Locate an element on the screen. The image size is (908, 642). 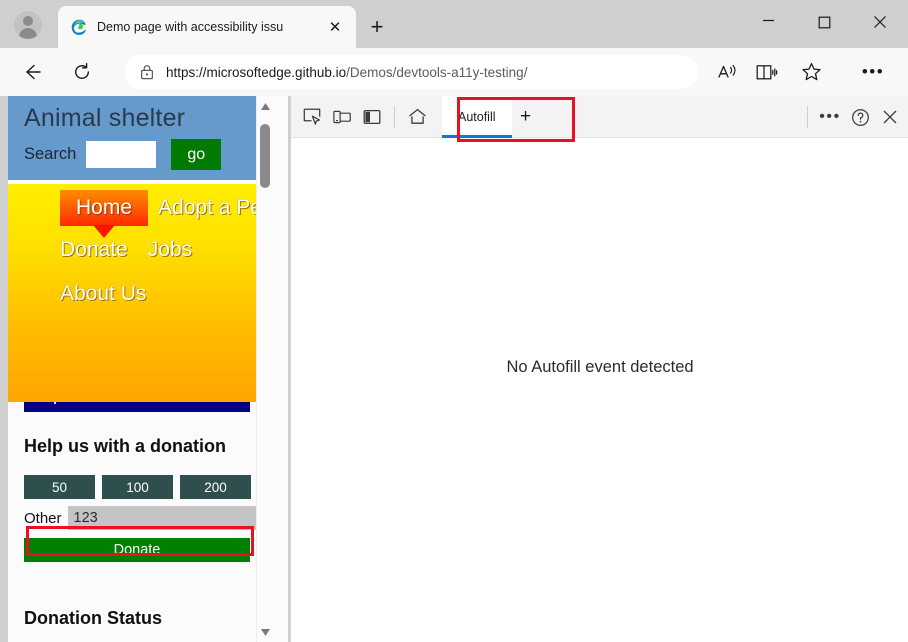
favorite-button is located at coordinates (811, 72).